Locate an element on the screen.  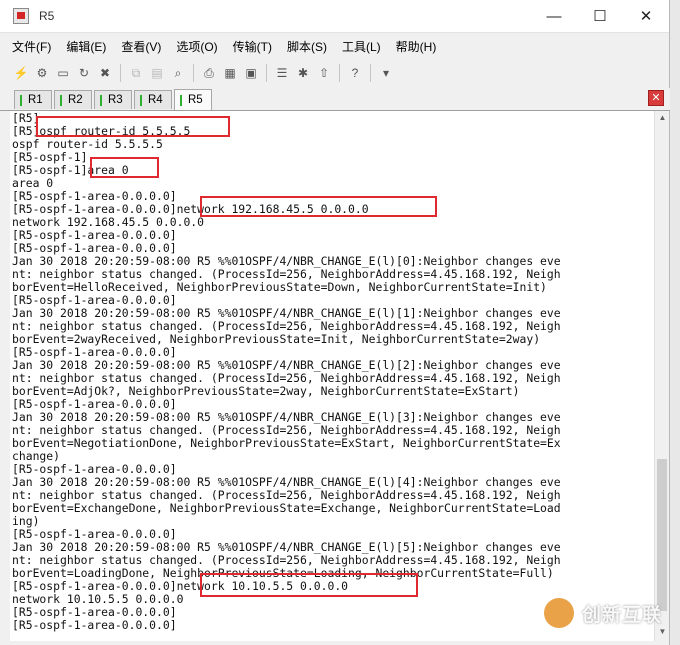
connect-icon: ⚡ is located at coordinates (21, 73).